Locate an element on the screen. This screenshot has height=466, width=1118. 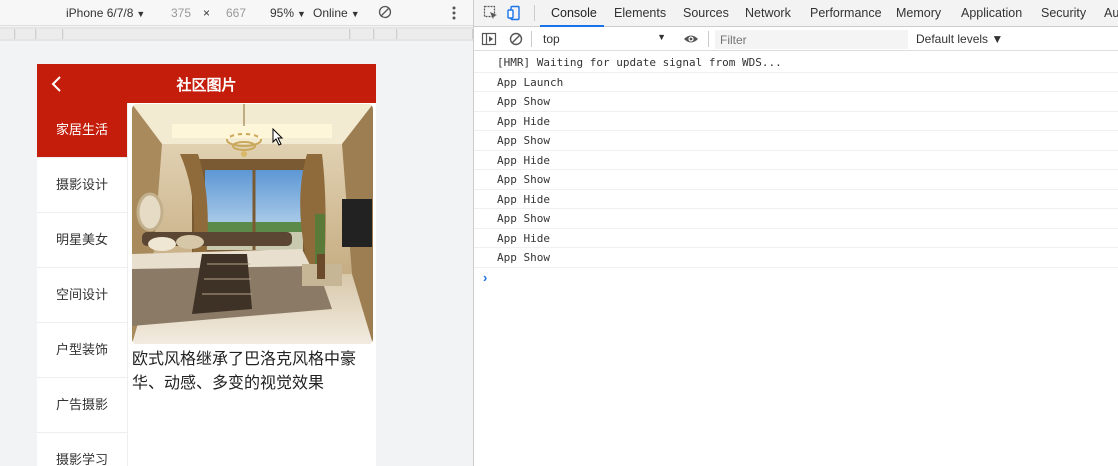
log-levels-select: Default levels ▼ is located at coordinates (959, 39).